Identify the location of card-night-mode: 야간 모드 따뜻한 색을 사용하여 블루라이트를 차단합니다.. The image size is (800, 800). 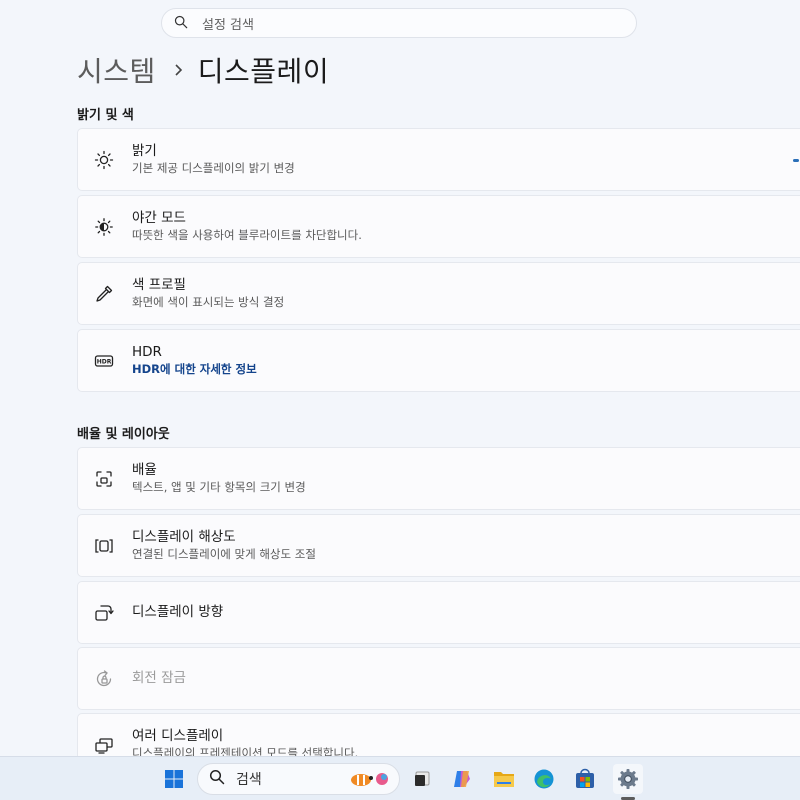
(438, 226).